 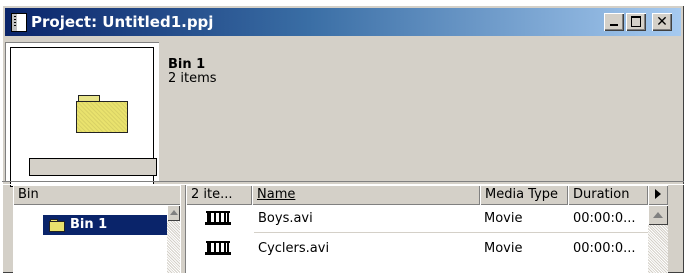 What do you see at coordinates (192, 78) in the screenshot?
I see `bin-info-count: 2 items` at bounding box center [192, 78].